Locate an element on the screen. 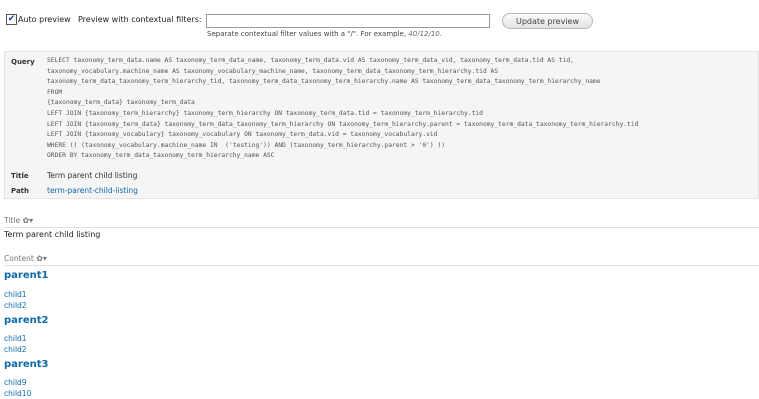 This screenshot has width=759, height=399. parent-term-link: parent1 is located at coordinates (26, 275).